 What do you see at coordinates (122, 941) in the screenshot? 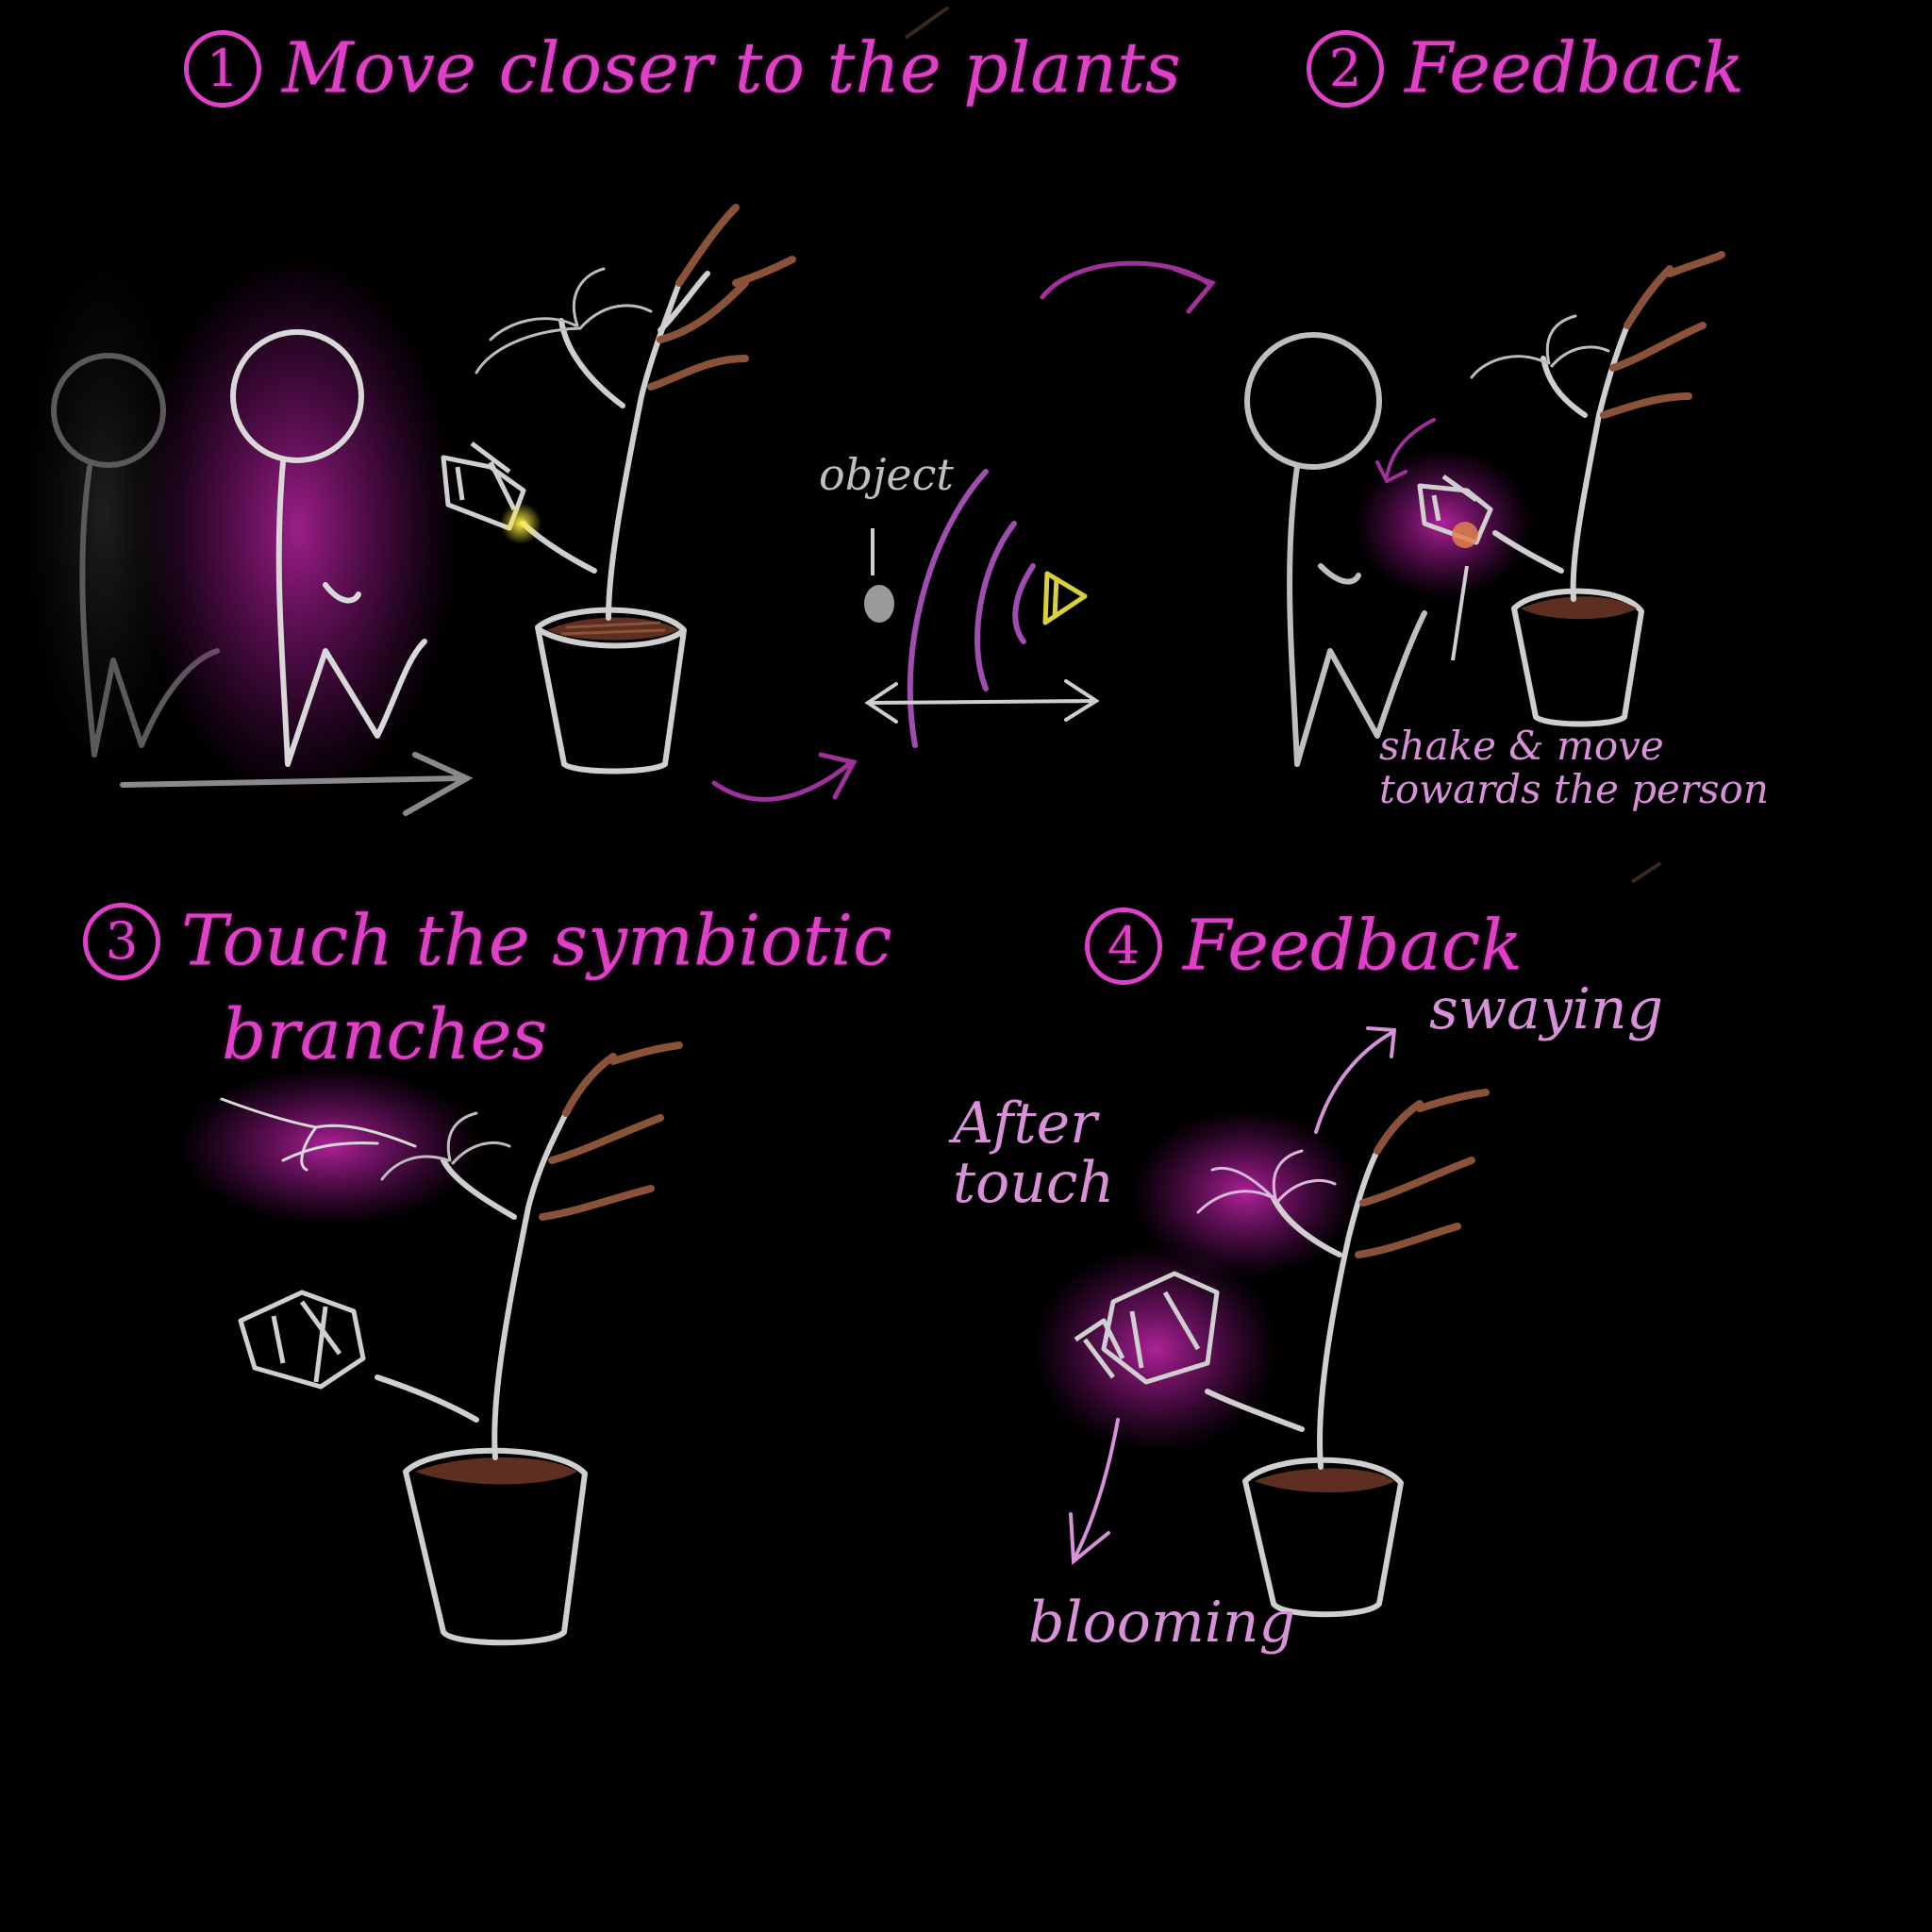
I see `step-3-number: 3` at bounding box center [122, 941].